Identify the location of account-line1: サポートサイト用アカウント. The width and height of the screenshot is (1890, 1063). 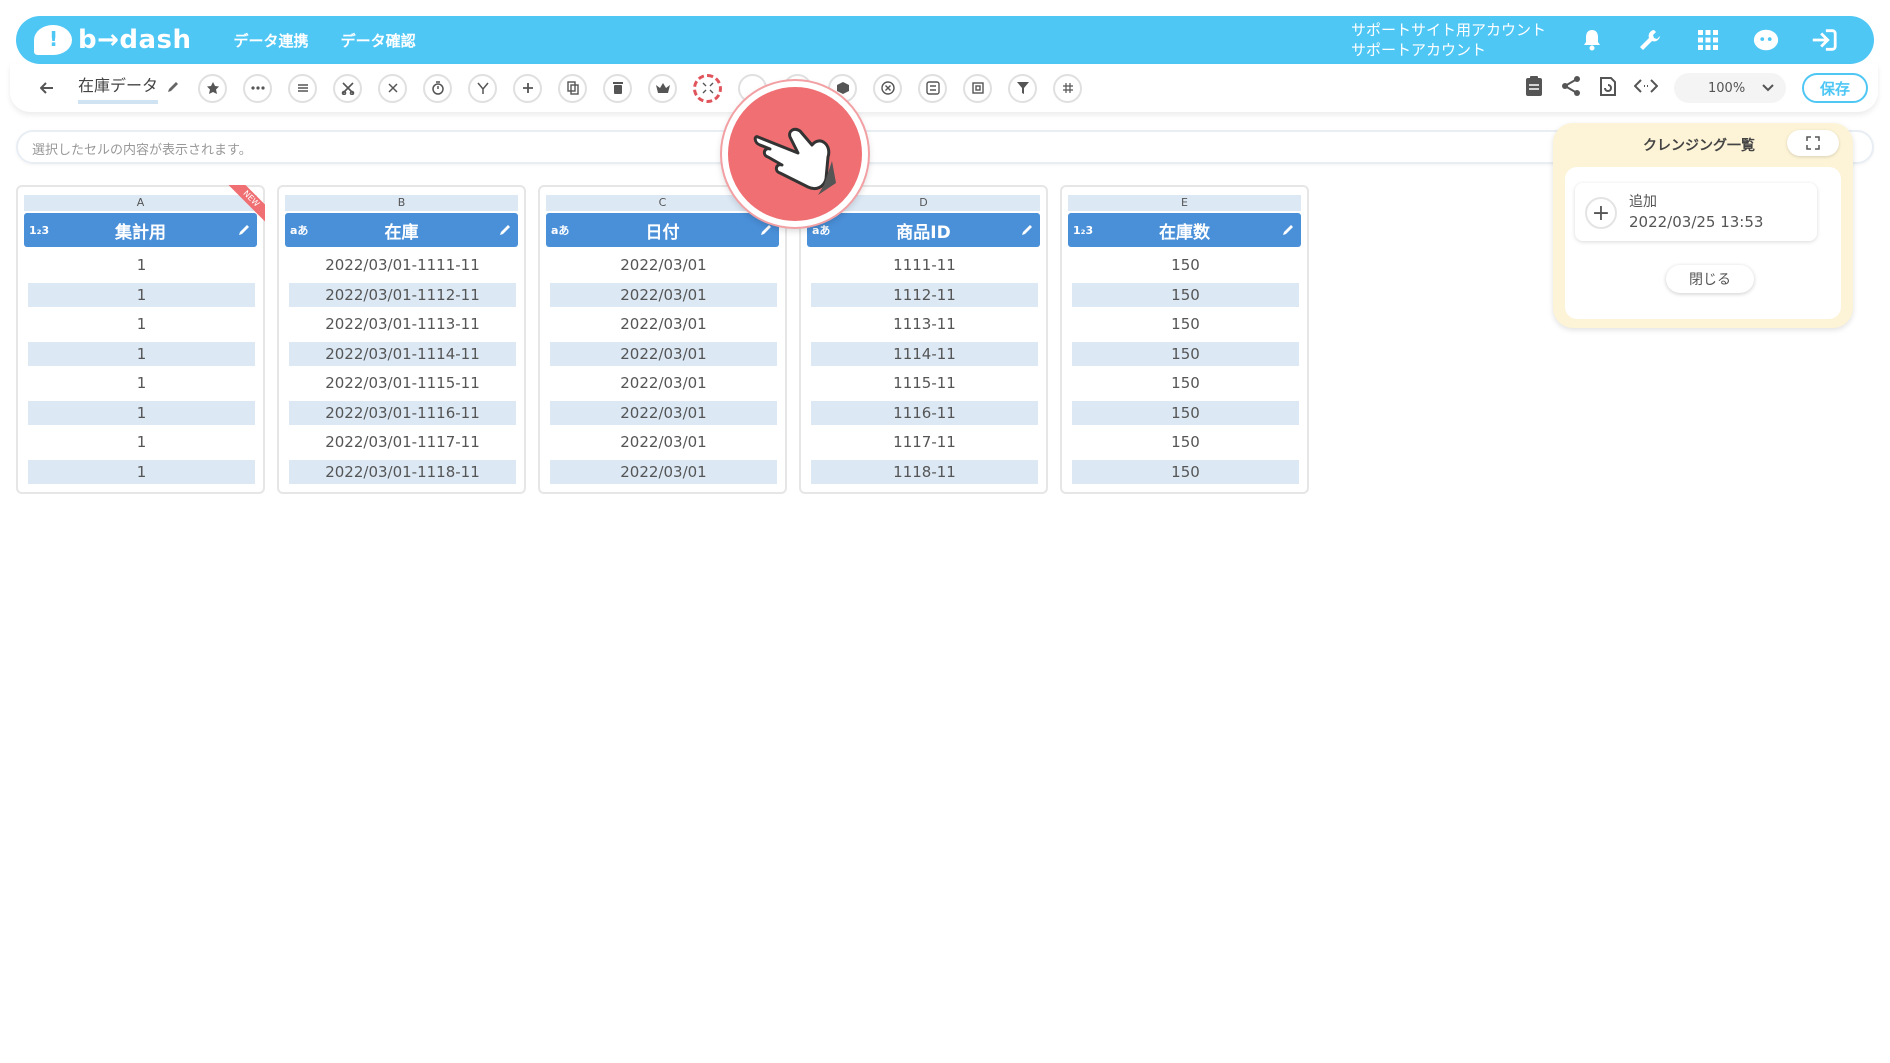
(1448, 30).